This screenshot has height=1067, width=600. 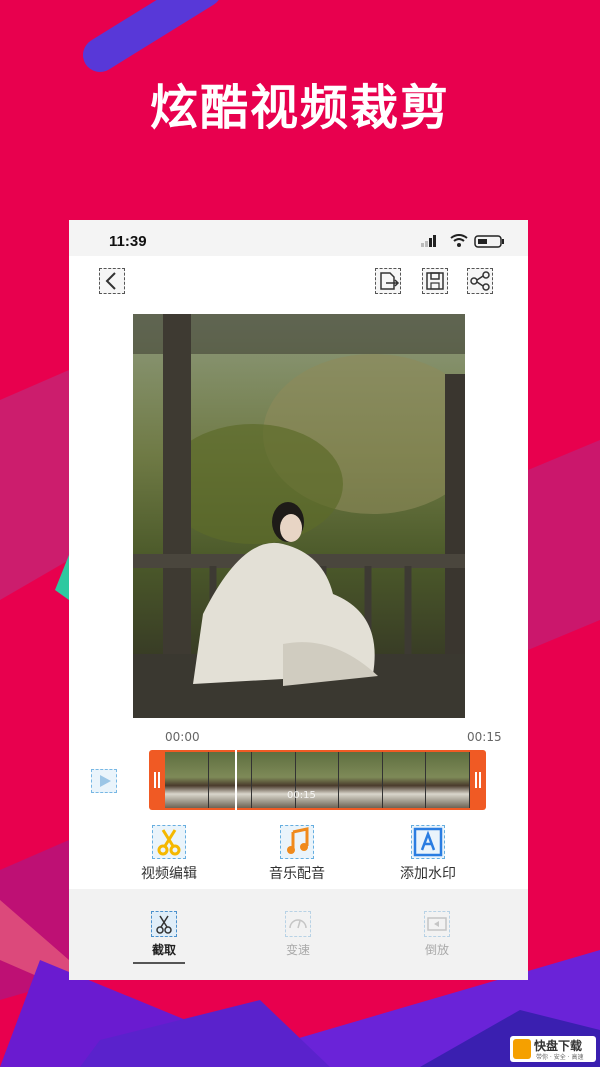 I want to click on chevron-left-icon, so click(x=110, y=281).